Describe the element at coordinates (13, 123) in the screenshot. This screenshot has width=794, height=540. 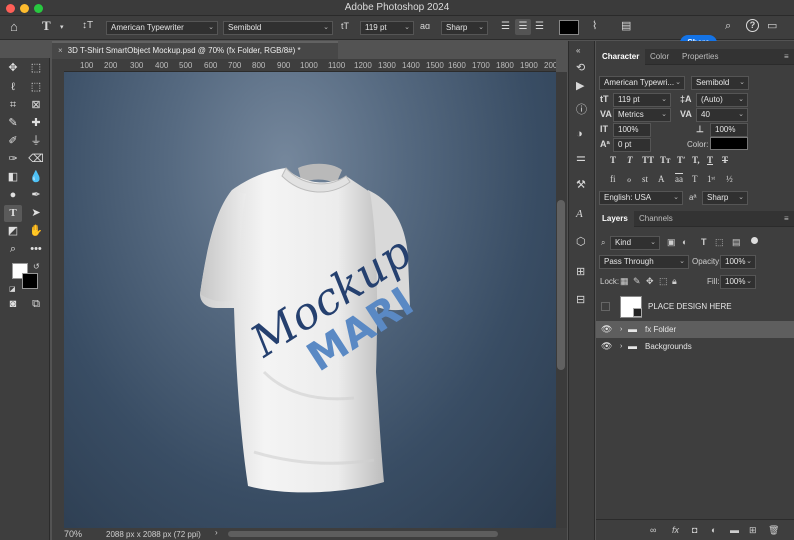
I see `eyedropper-tool-icon: ✎` at that location.